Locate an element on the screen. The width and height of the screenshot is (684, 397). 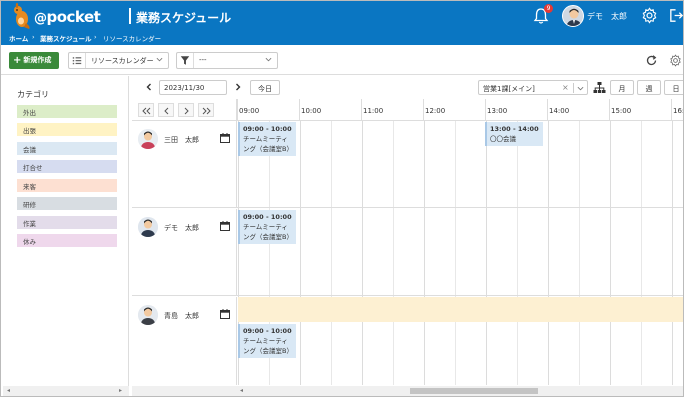
page-title: 業務スケジュール is located at coordinates (184, 18).